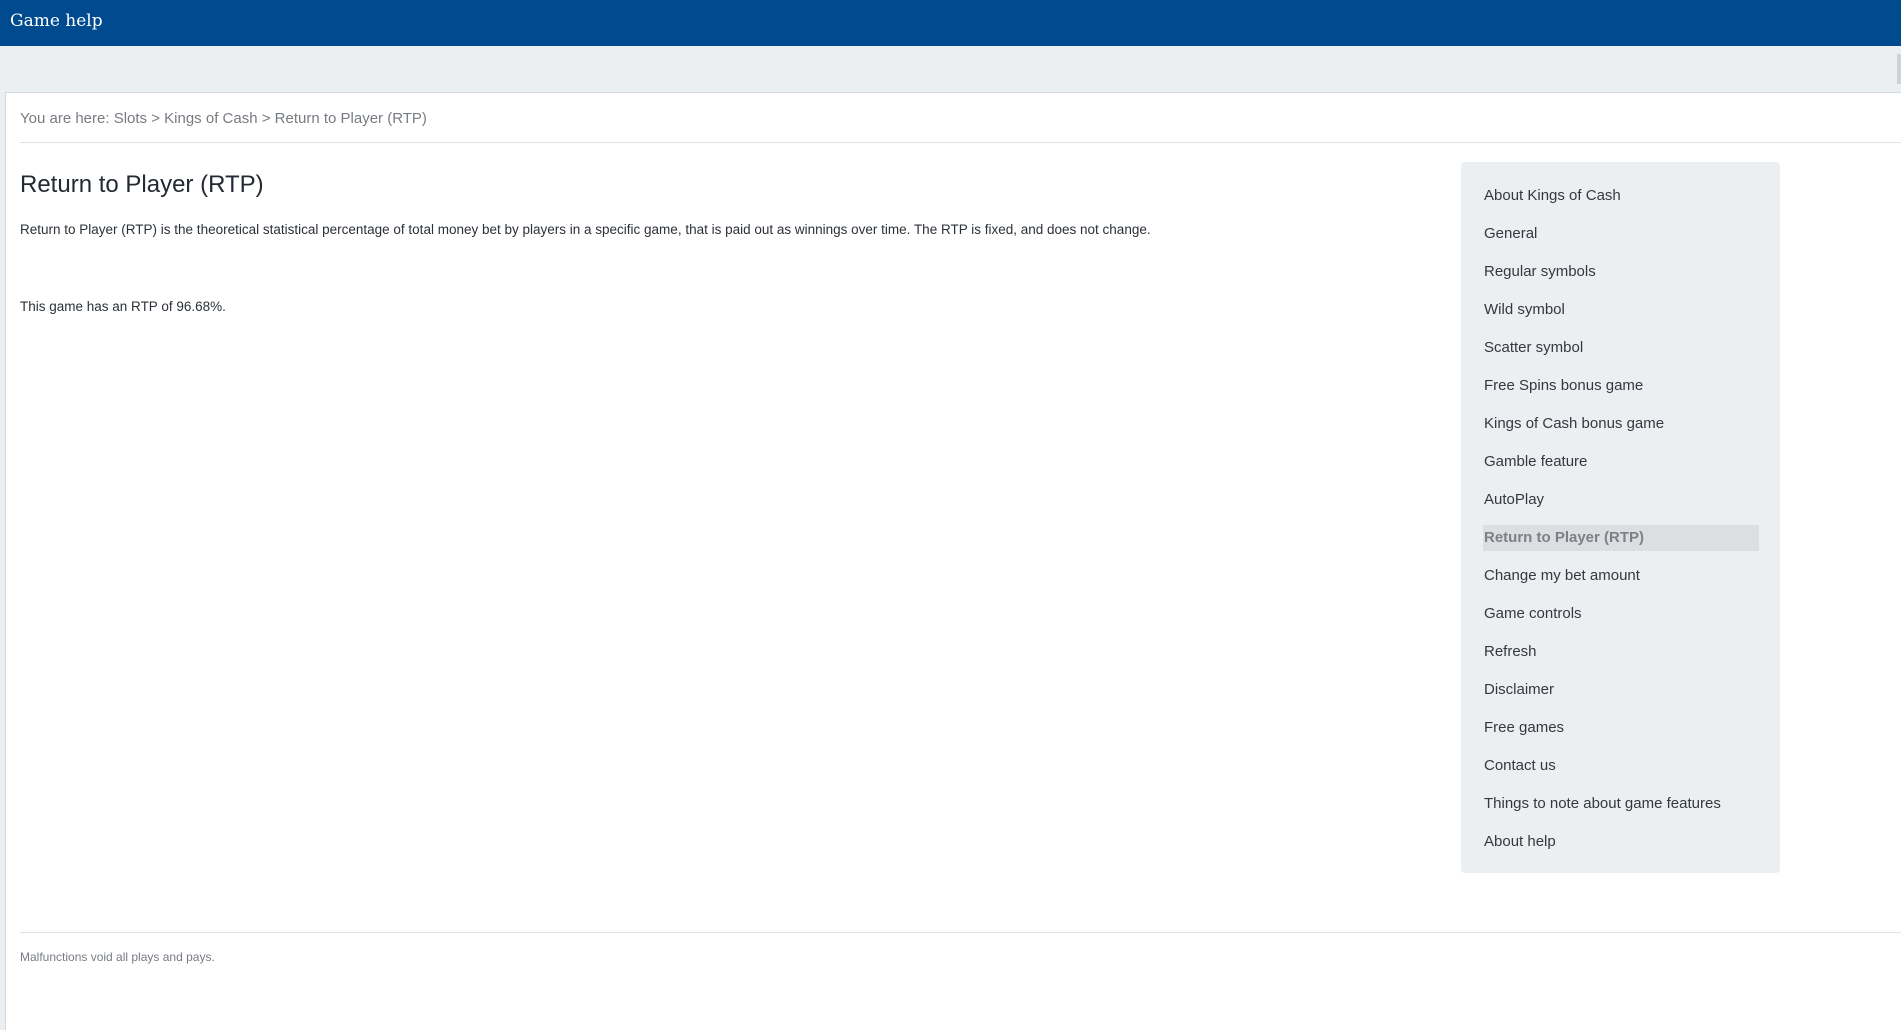  I want to click on sidebar-item-label: Return to Player (RTP), so click(1621, 538).